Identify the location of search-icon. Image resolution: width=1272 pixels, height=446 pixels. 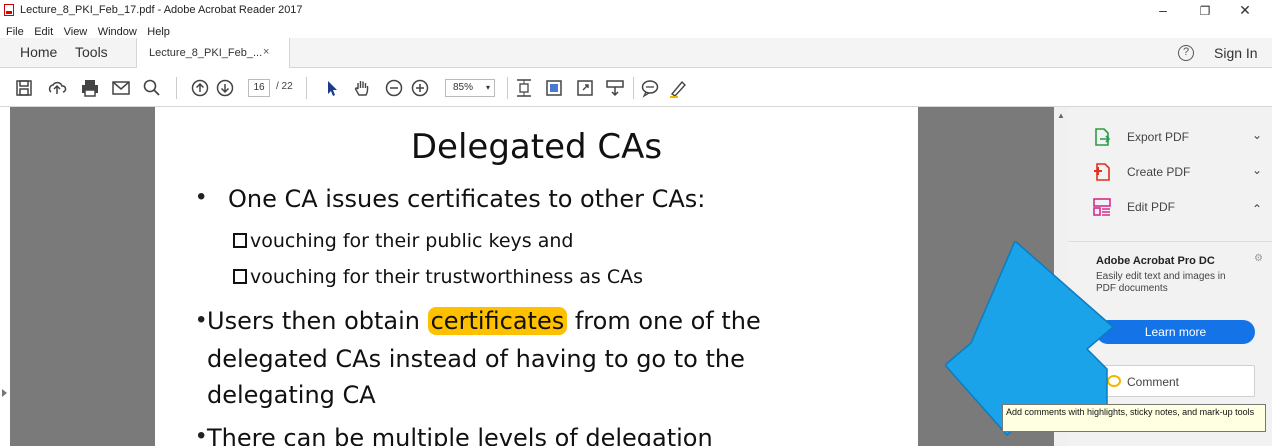
(152, 88).